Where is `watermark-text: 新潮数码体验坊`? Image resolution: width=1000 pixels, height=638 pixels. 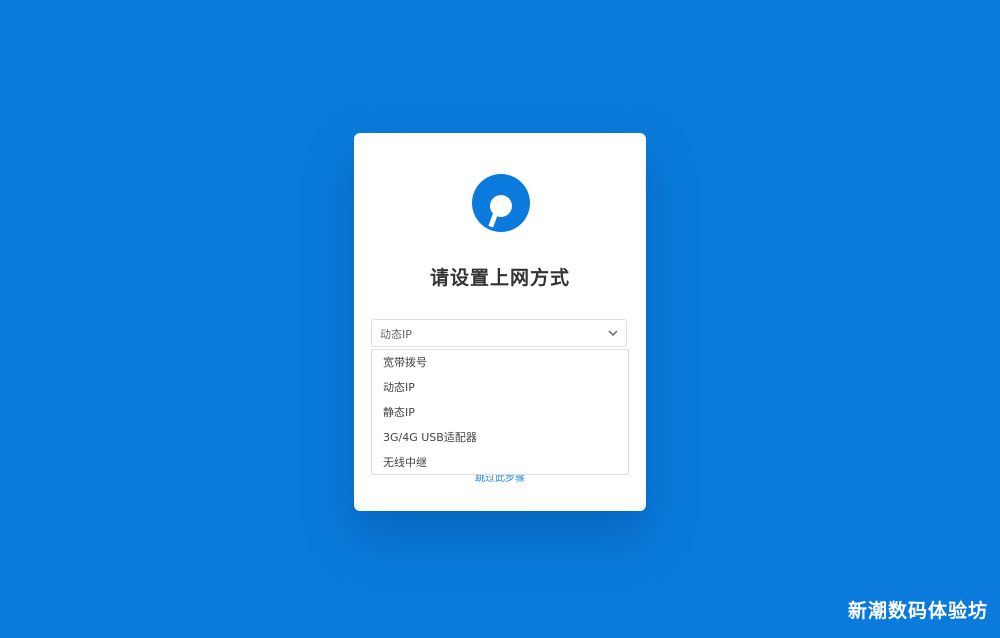
watermark-text: 新潮数码体验坊 is located at coordinates (917, 611).